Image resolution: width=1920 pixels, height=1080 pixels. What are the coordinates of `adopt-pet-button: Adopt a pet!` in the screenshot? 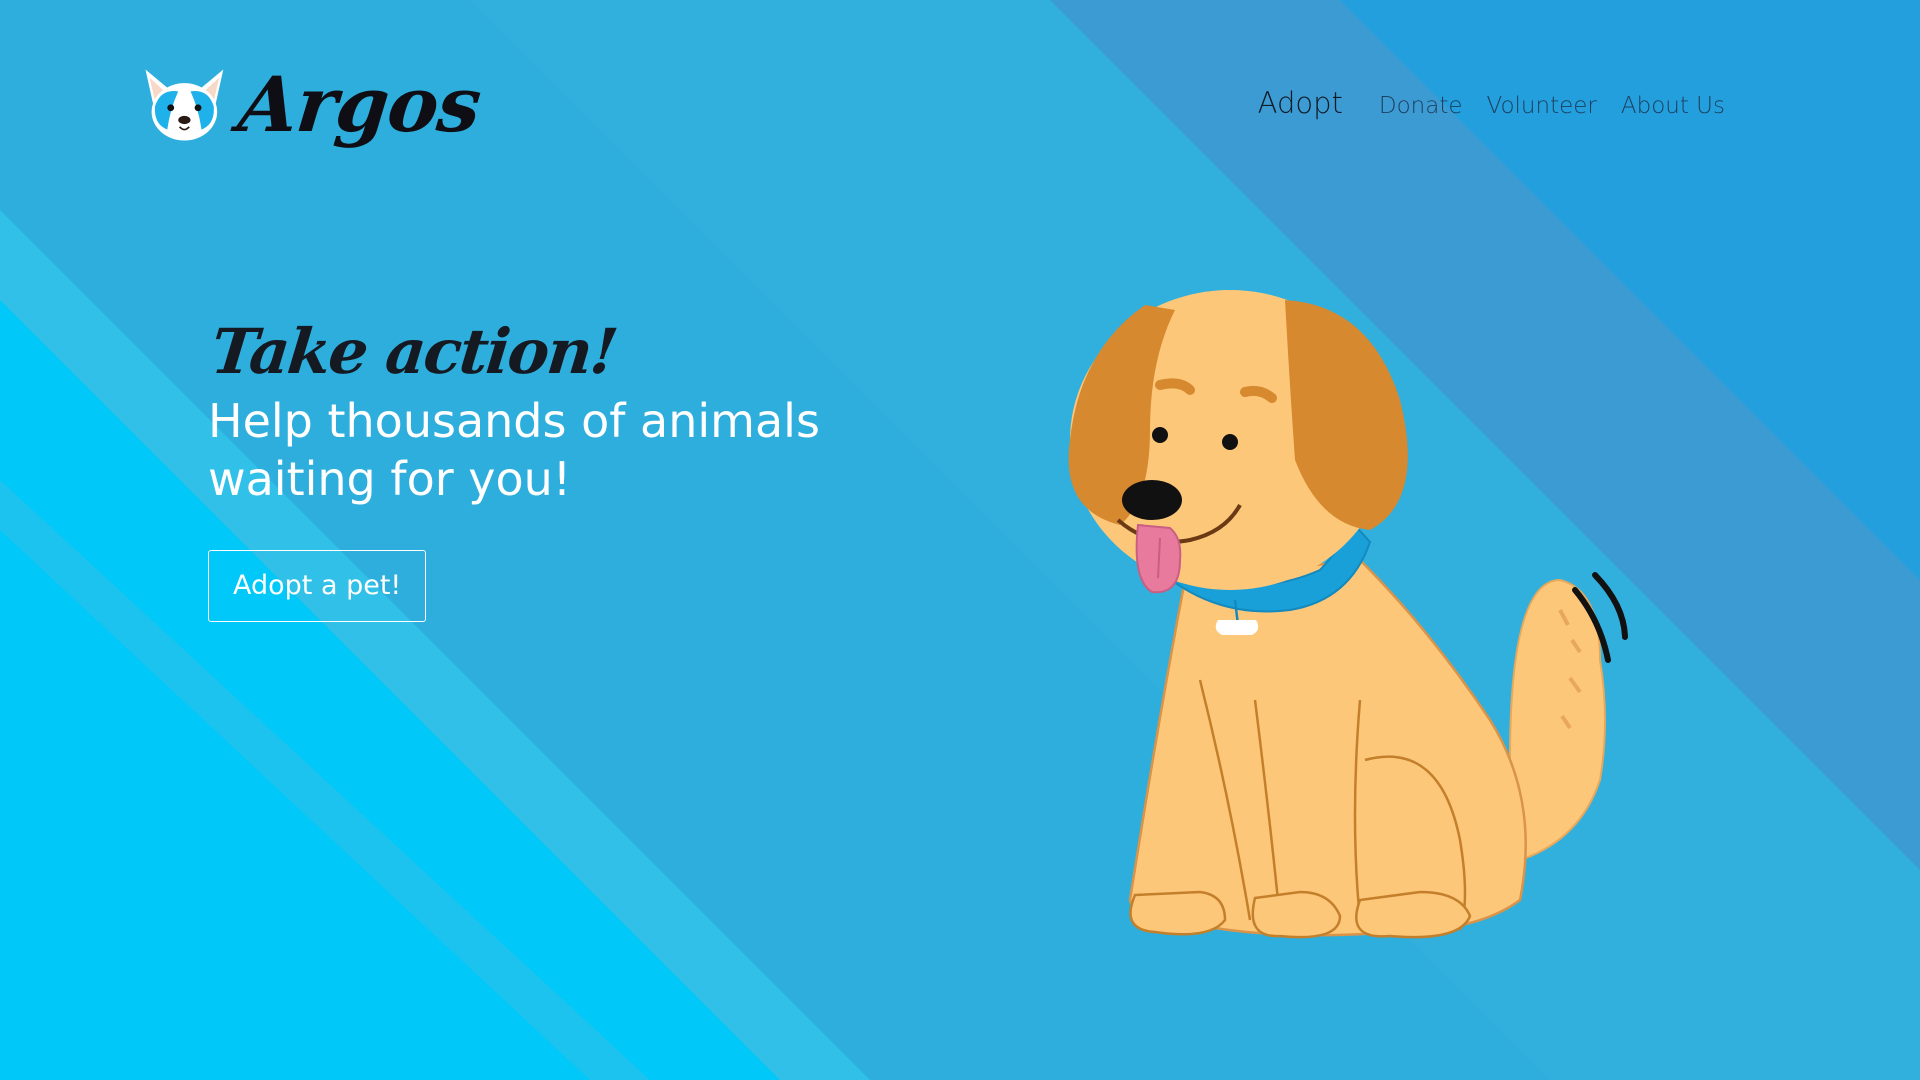 It's located at (317, 586).